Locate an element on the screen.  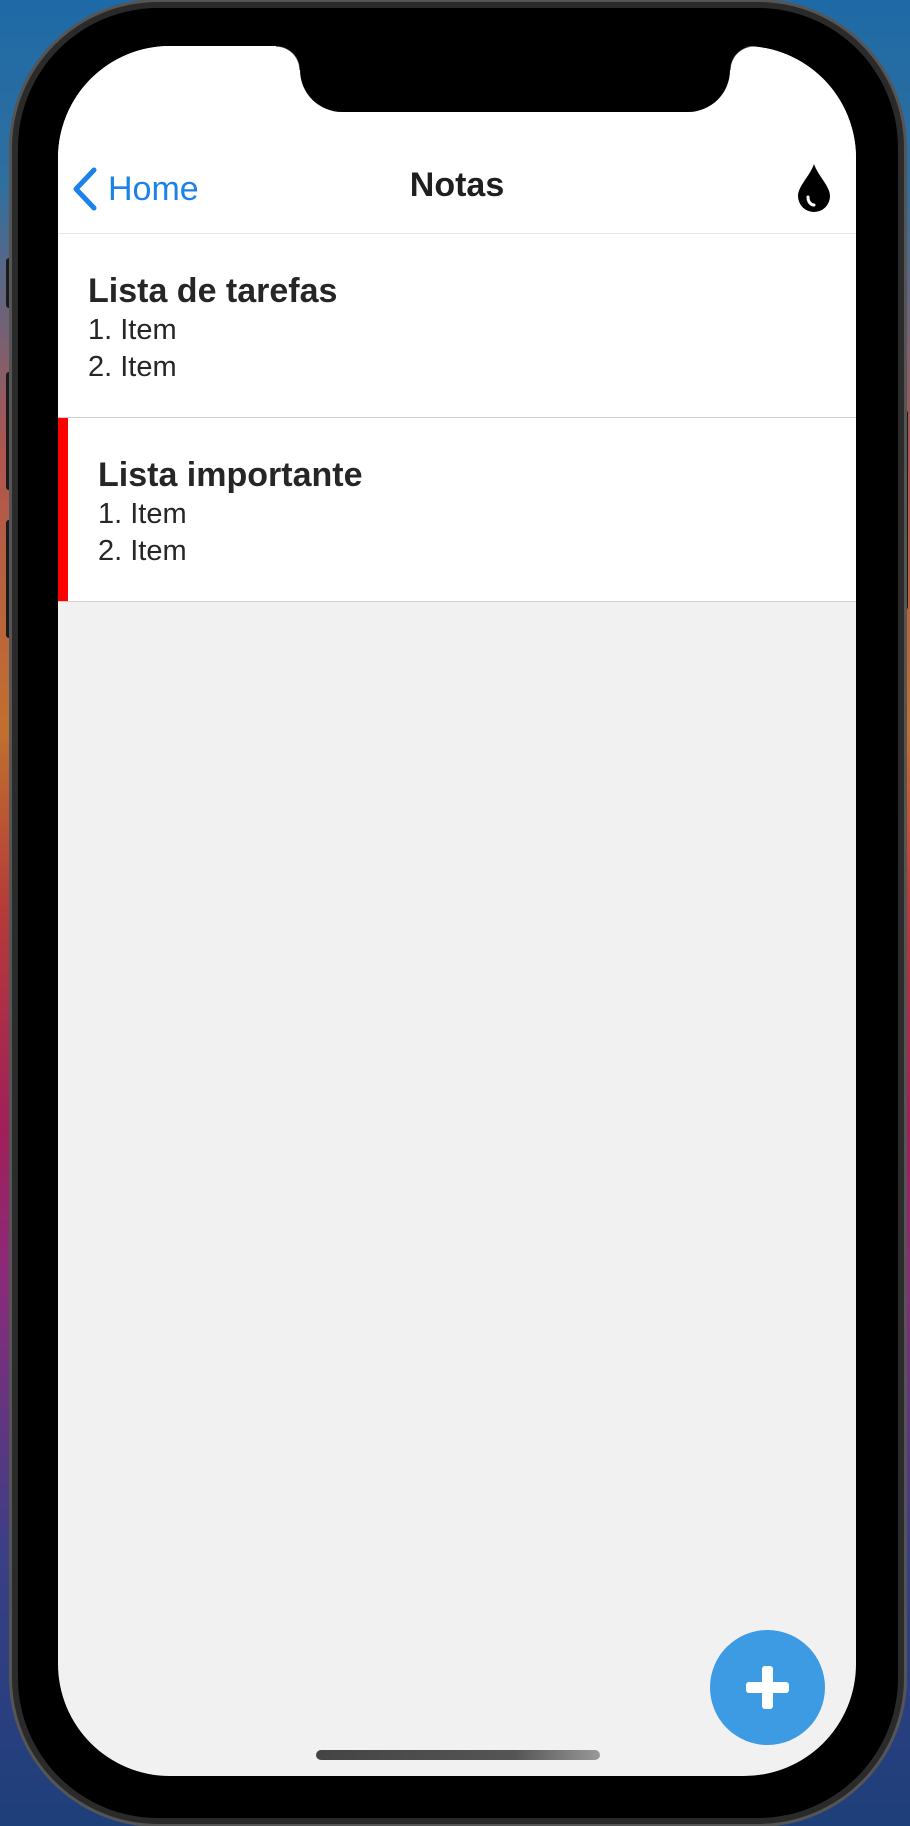
plus-icon is located at coordinates (767, 1687).